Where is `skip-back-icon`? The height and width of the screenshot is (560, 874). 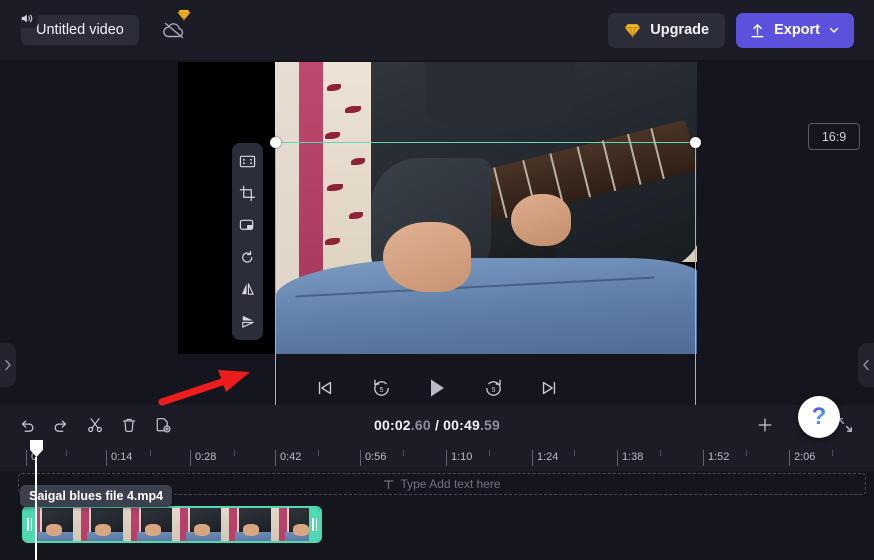
skip-back-icon is located at coordinates (325, 388).